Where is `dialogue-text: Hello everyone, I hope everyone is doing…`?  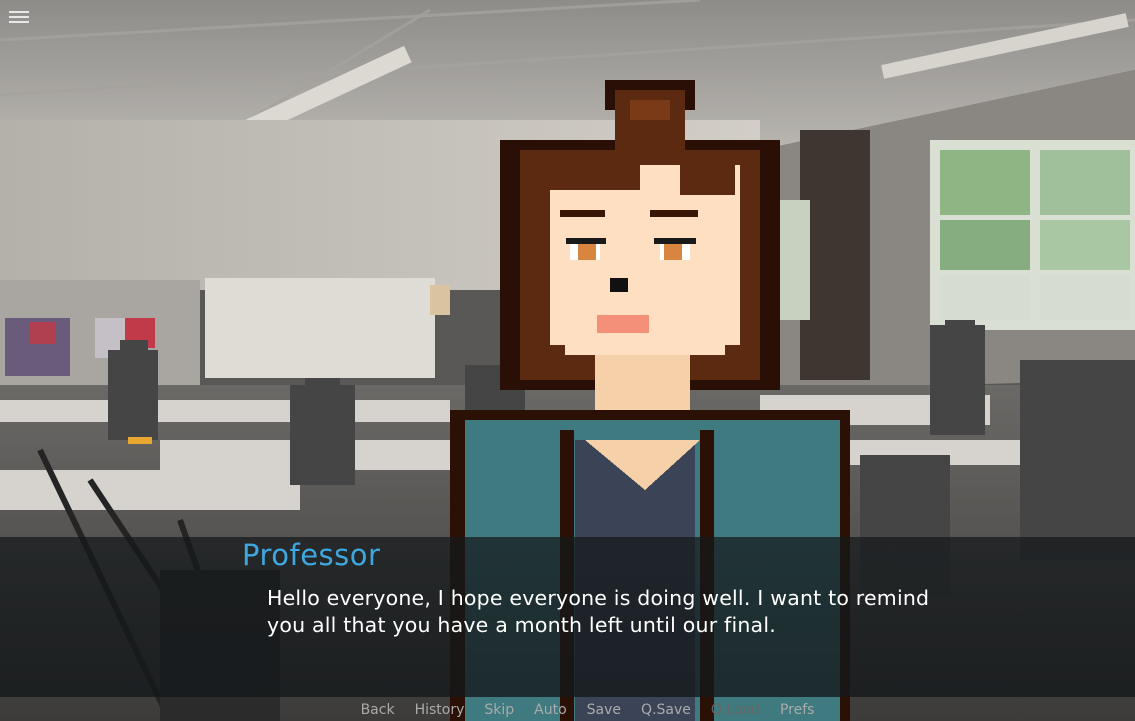
dialogue-text: Hello everyone, I hope everyone is doing… is located at coordinates (627, 612).